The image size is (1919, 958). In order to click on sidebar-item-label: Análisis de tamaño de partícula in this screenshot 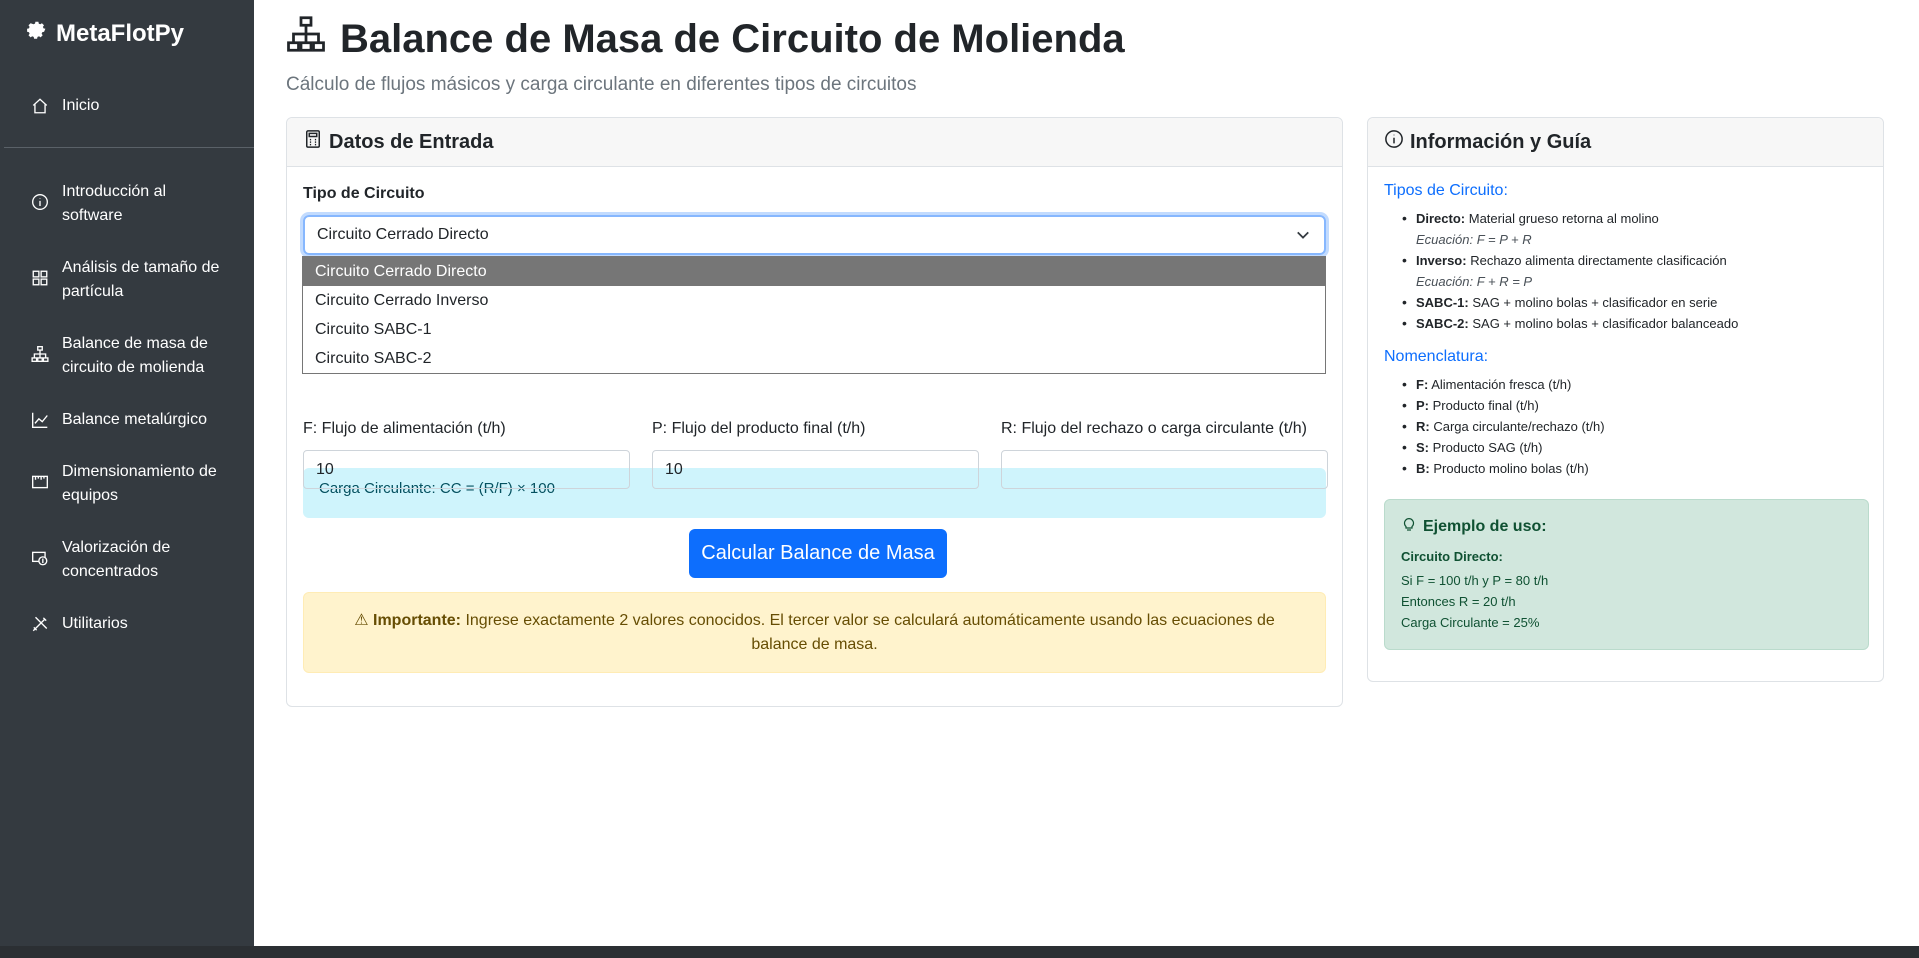, I will do `click(141, 279)`.